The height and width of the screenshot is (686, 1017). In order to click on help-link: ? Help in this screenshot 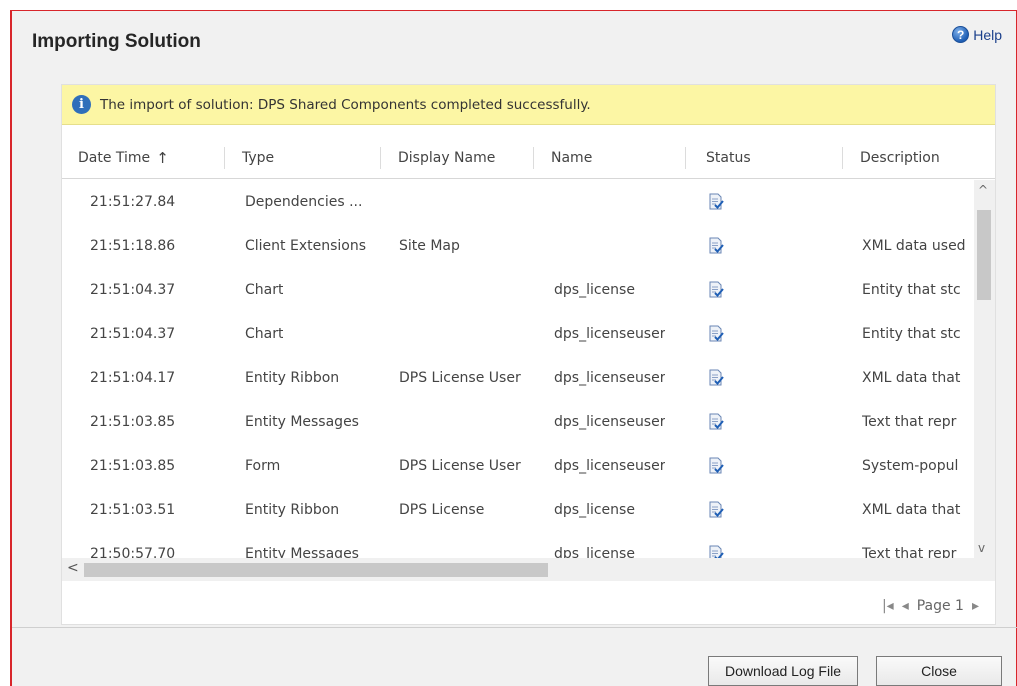, I will do `click(977, 34)`.